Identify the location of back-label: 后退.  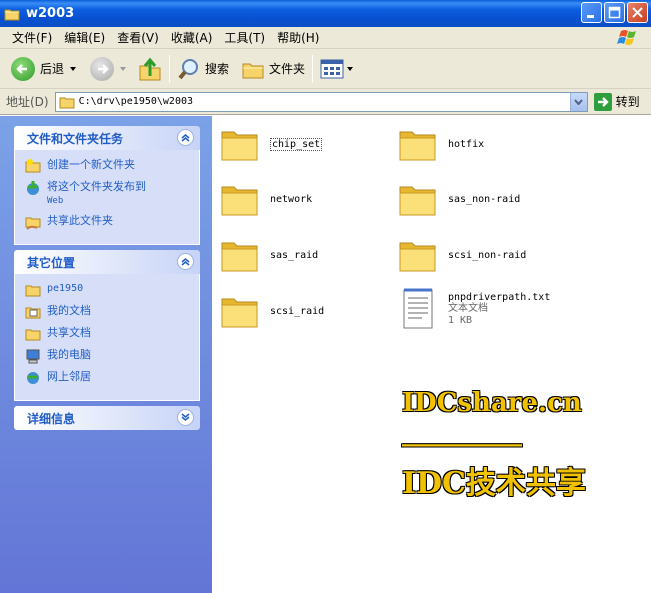
(52, 69).